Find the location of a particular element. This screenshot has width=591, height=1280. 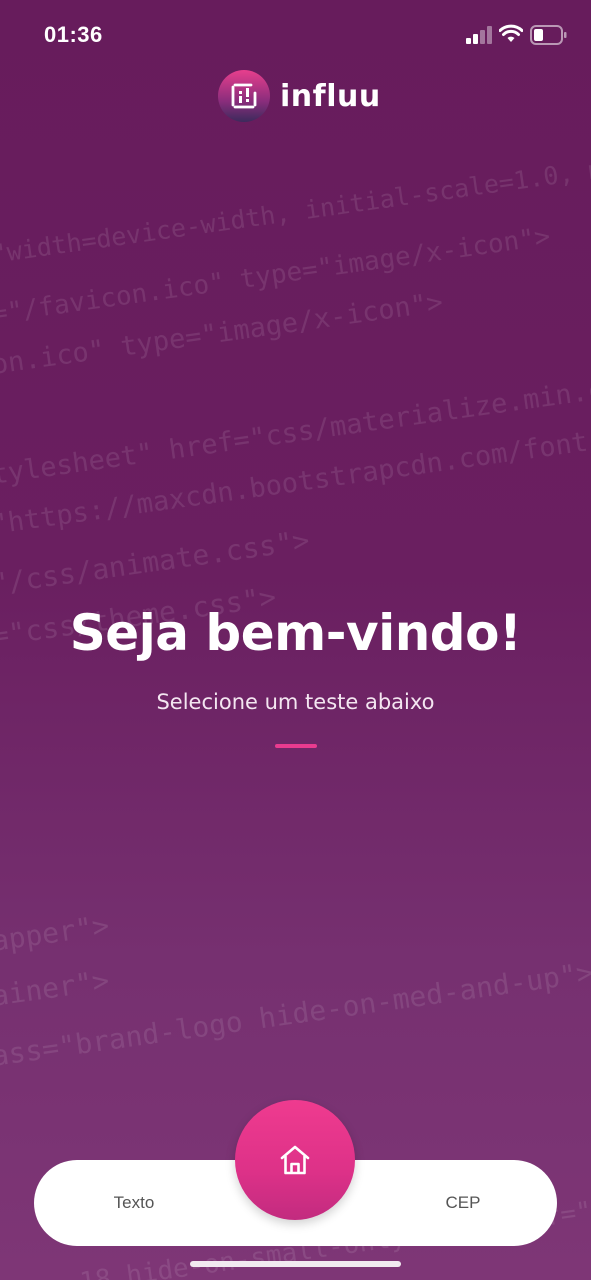

home-indicator is located at coordinates (295, 1264).